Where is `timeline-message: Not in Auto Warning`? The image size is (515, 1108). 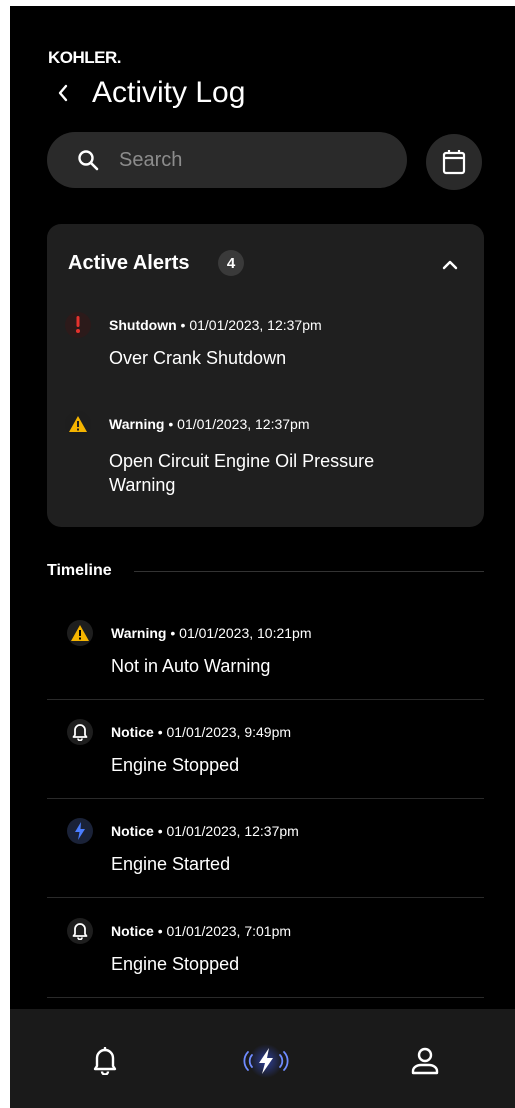 timeline-message: Not in Auto Warning is located at coordinates (191, 666).